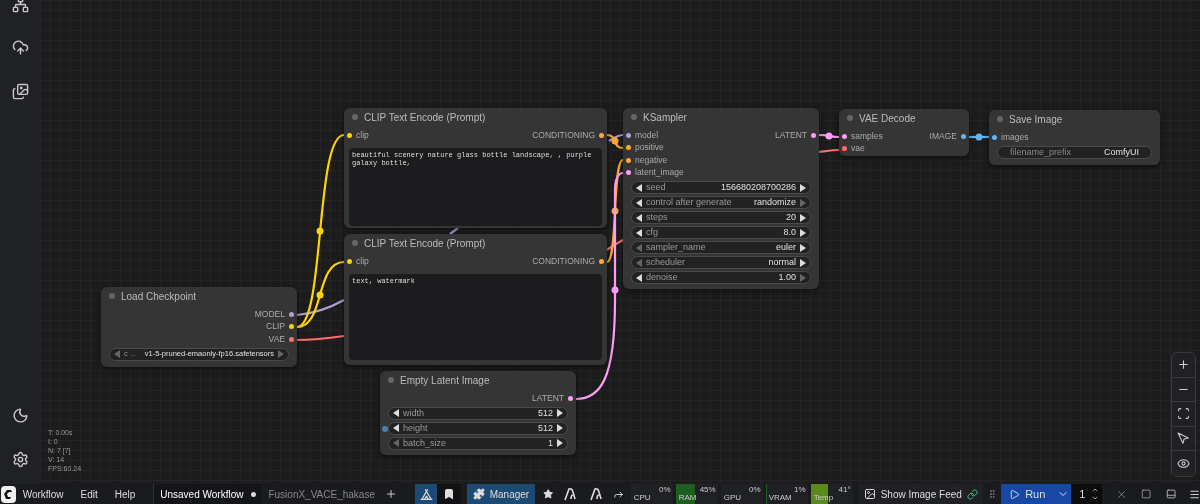 The image size is (1200, 504). I want to click on input-label: samples, so click(867, 136).